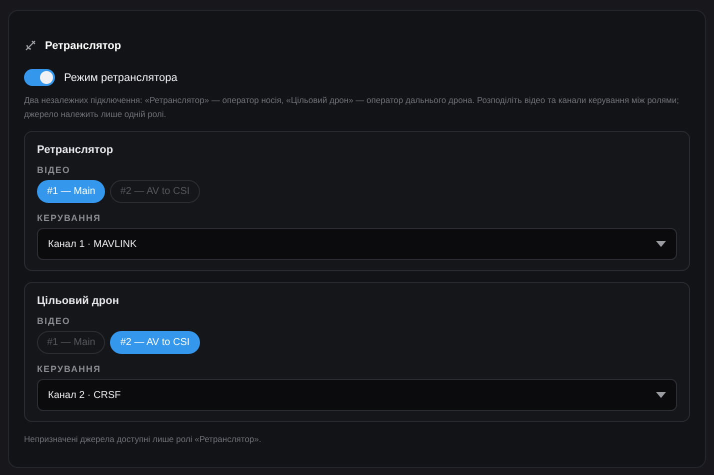 The width and height of the screenshot is (714, 475). What do you see at coordinates (143, 439) in the screenshot?
I see `footer-note: Непризначені джерела доступні лише ролі «Ретранслятор».` at bounding box center [143, 439].